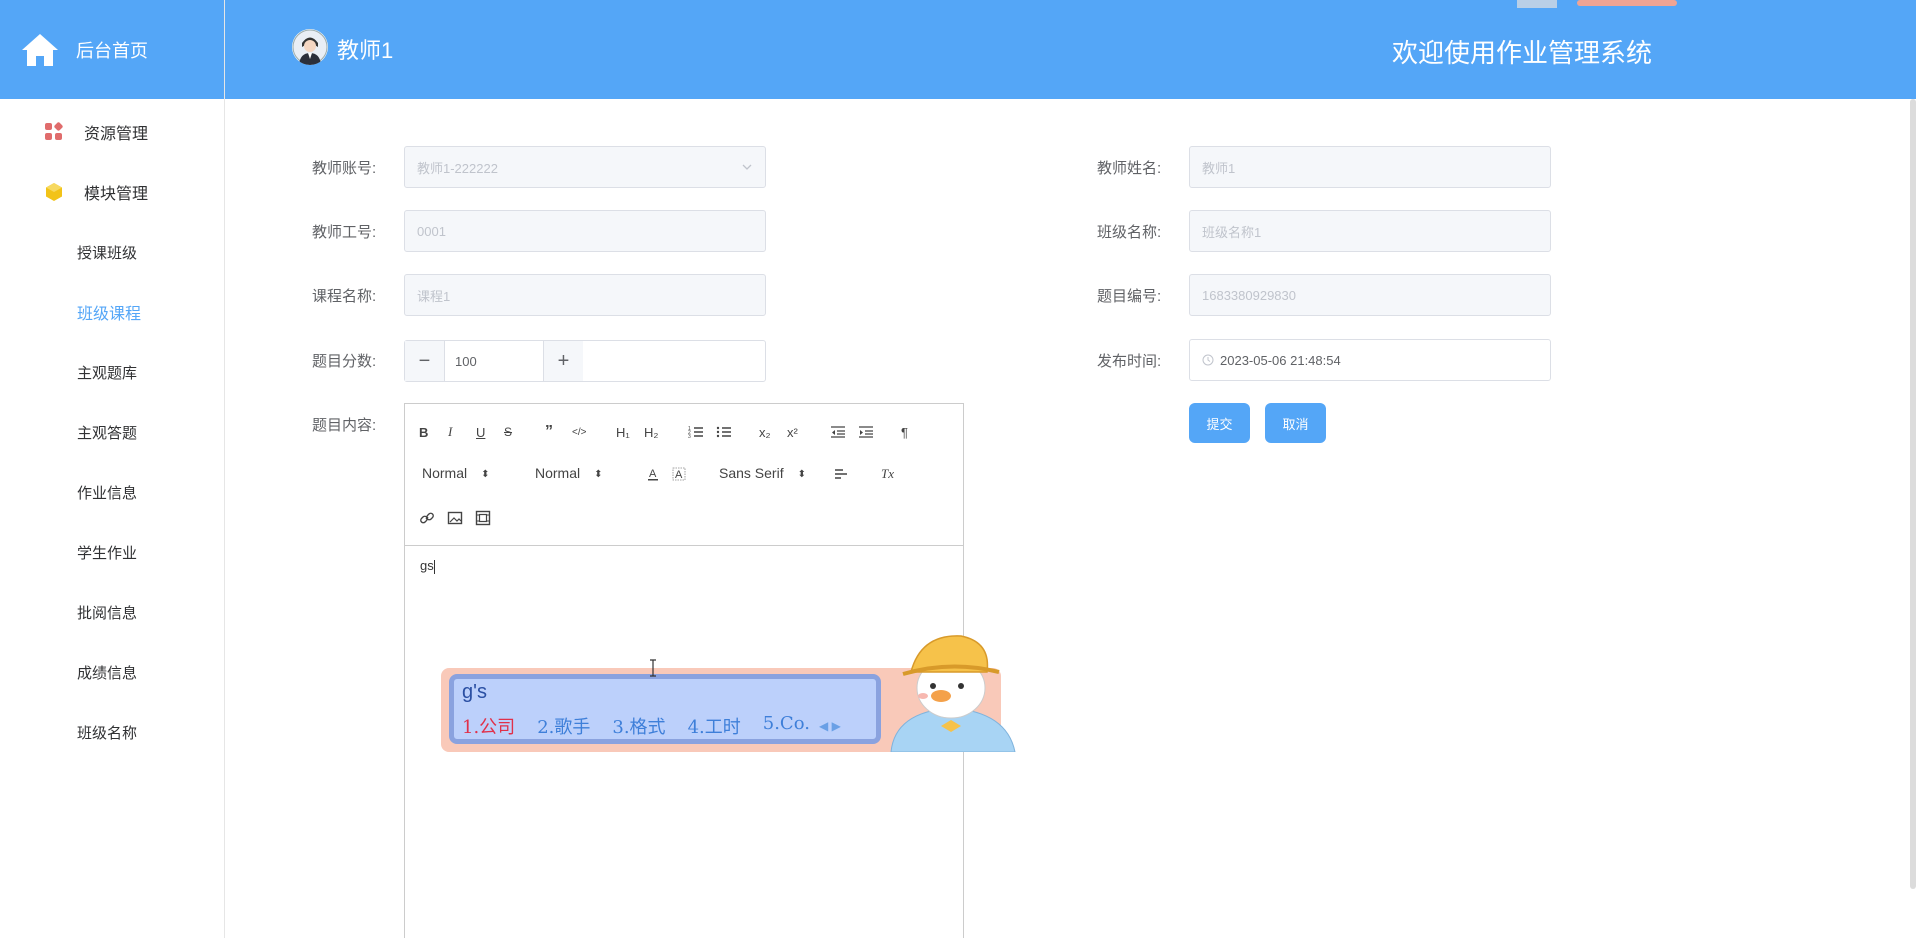 This screenshot has height=938, width=1916. I want to click on score-decrease-button: −, so click(425, 361).